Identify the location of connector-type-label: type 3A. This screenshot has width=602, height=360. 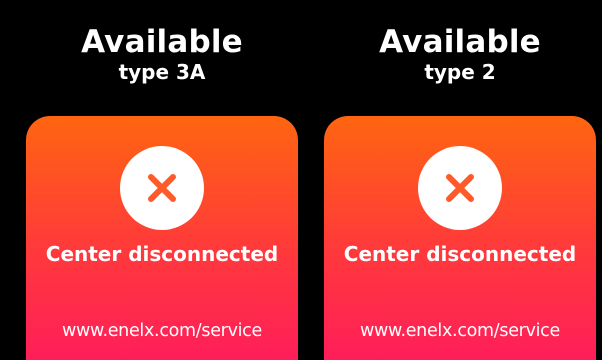
(162, 72).